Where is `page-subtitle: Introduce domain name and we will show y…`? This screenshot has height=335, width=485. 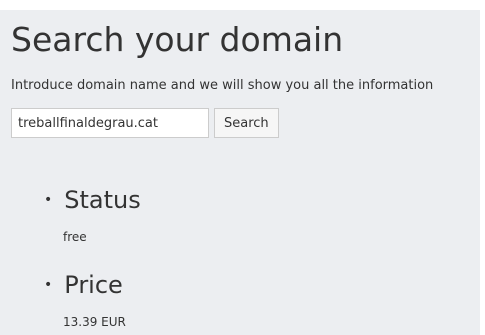
page-subtitle: Introduce domain name and we will show y… is located at coordinates (222, 85).